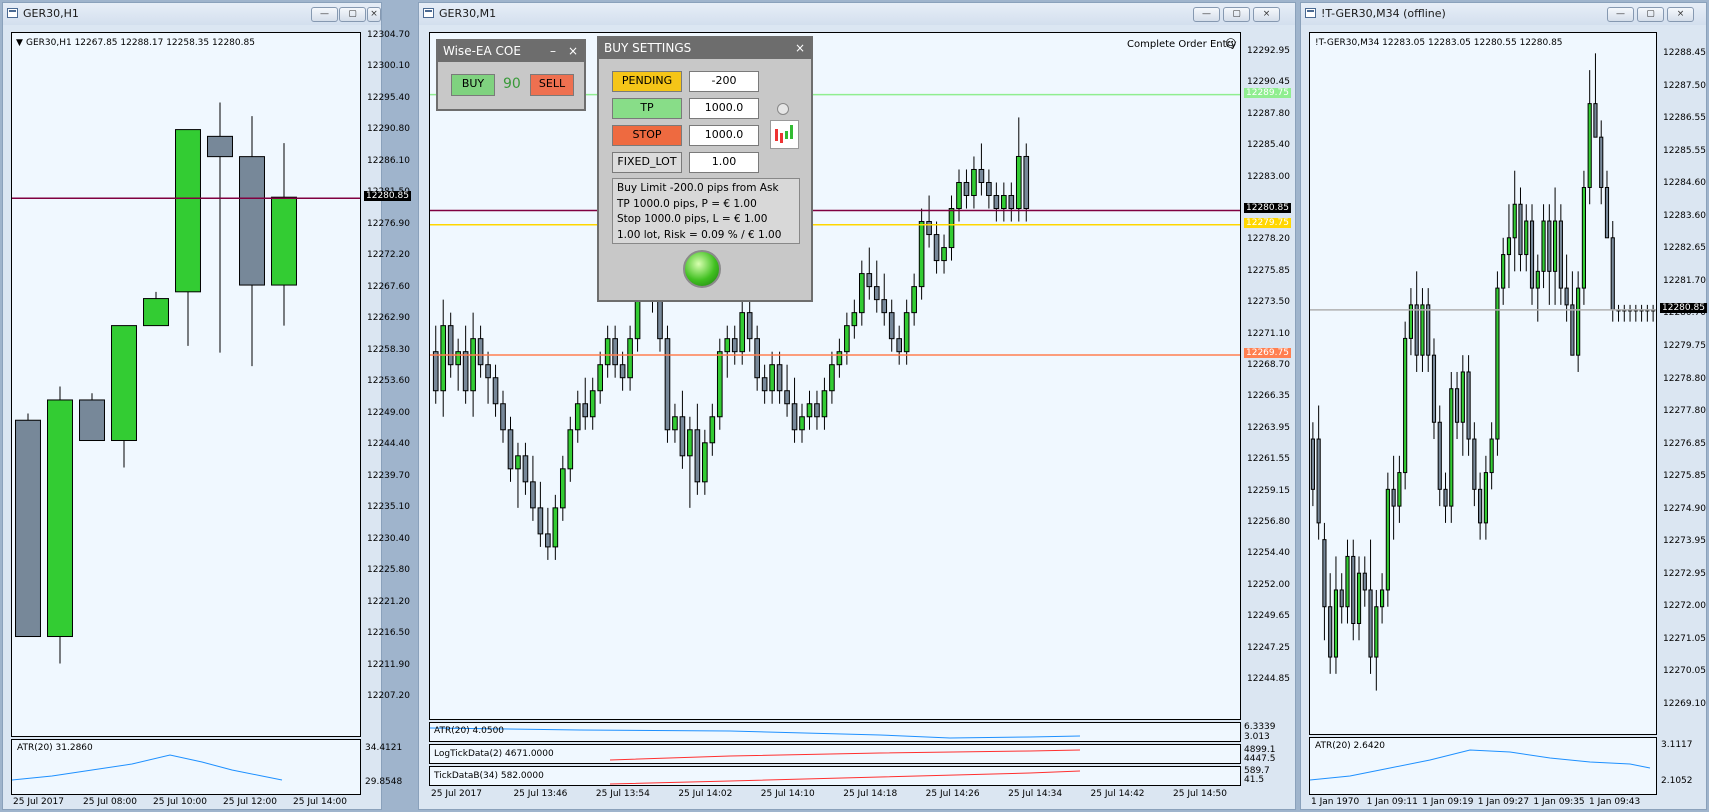 This screenshot has height=812, width=1709. I want to click on price-tick-label: 12269.10, so click(1684, 704).